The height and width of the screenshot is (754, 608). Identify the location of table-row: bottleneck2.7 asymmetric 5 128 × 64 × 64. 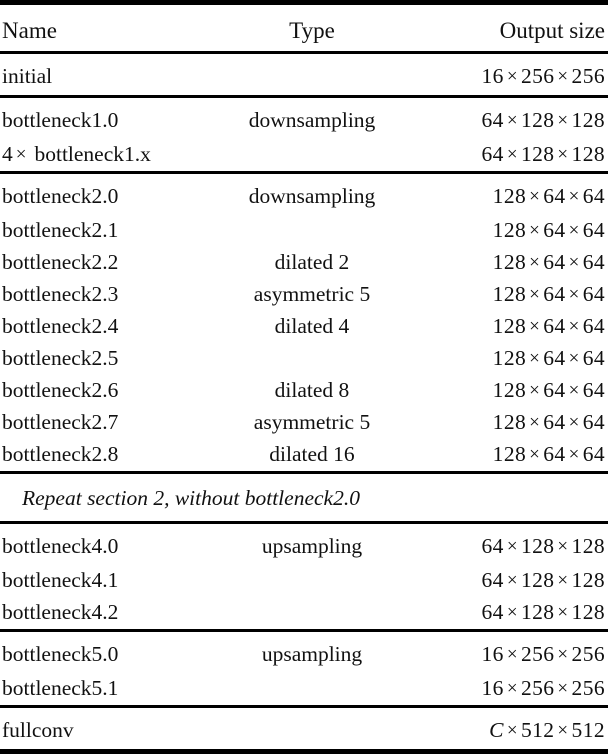
(304, 423).